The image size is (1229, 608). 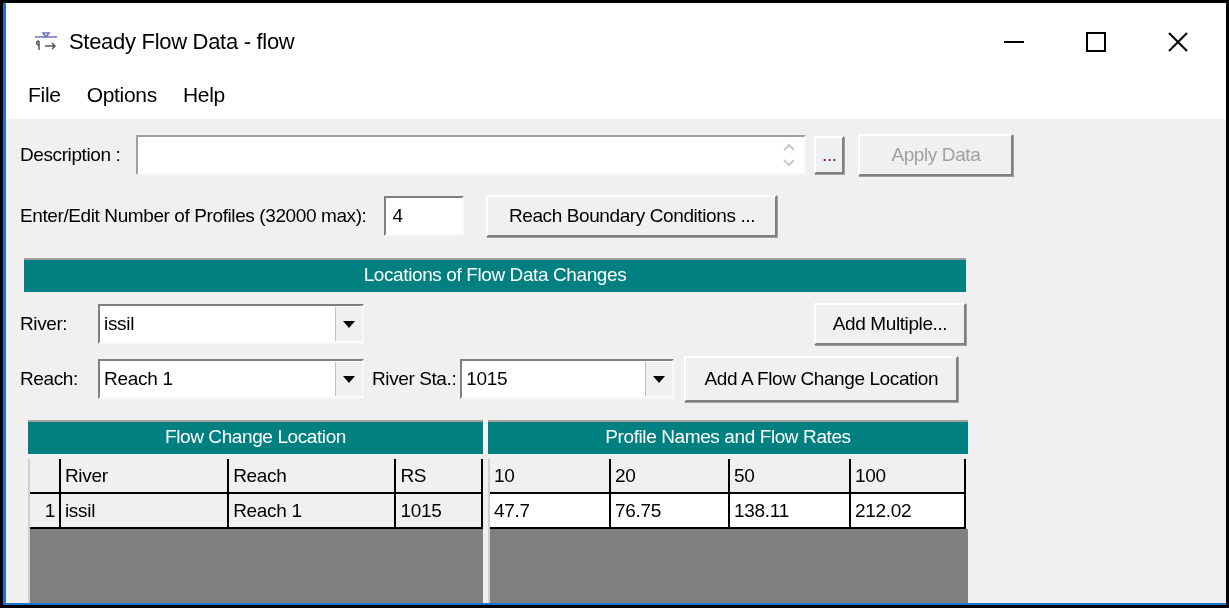 I want to click on maximize-icon, so click(x=1096, y=42).